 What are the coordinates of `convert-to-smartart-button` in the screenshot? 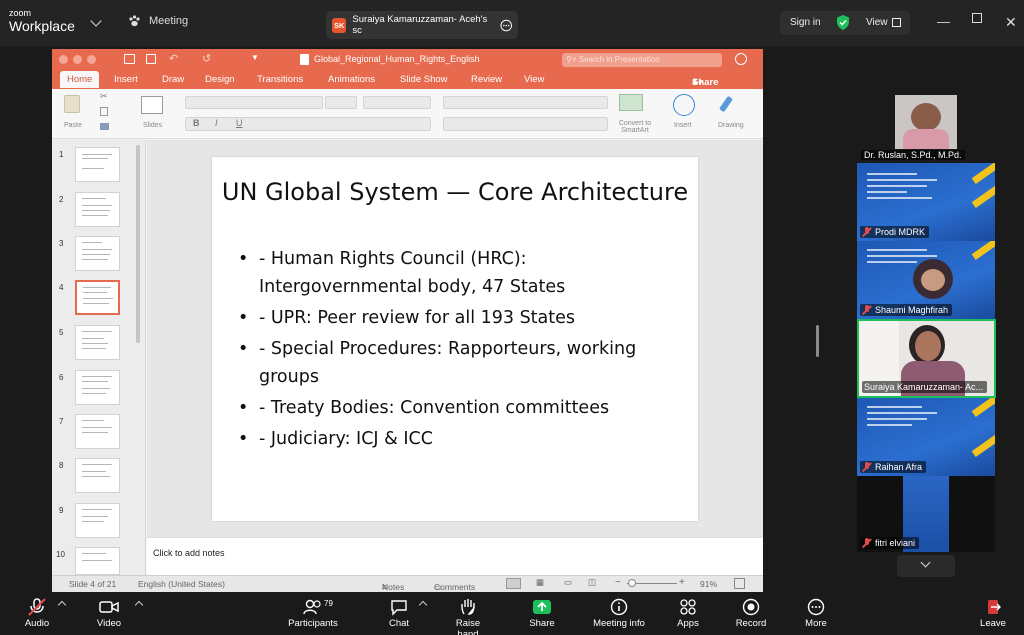 It's located at (631, 102).